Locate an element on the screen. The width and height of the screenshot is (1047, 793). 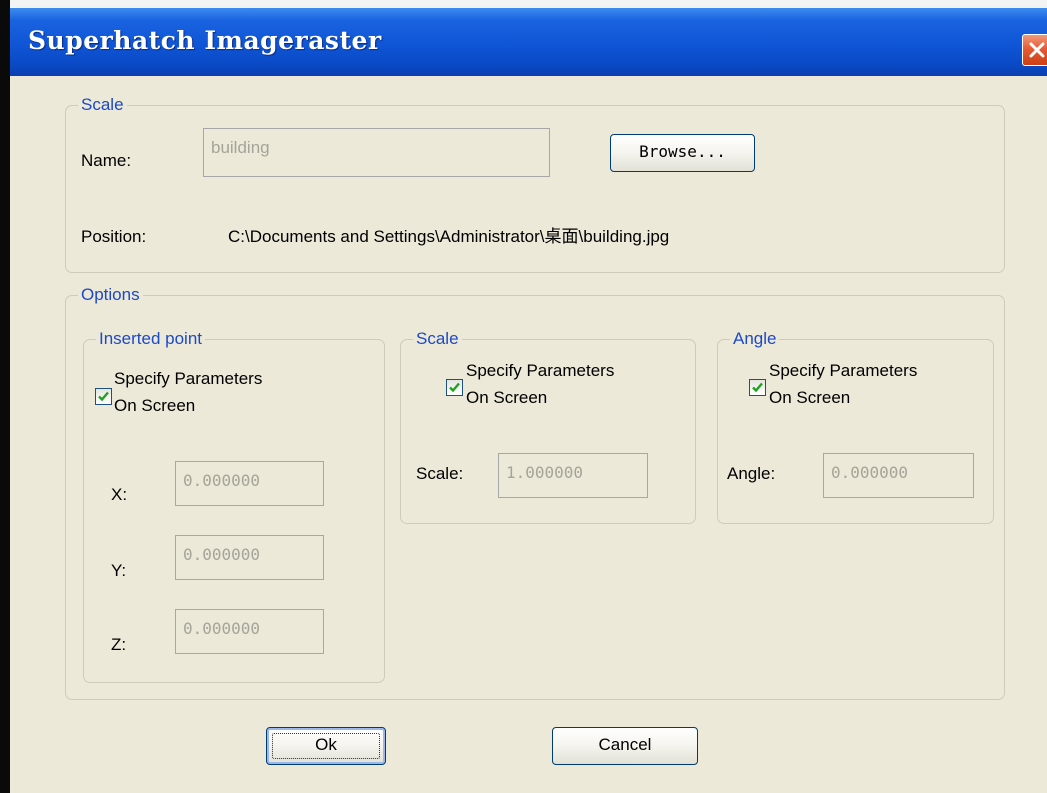
scale-label: Scale: is located at coordinates (440, 473).